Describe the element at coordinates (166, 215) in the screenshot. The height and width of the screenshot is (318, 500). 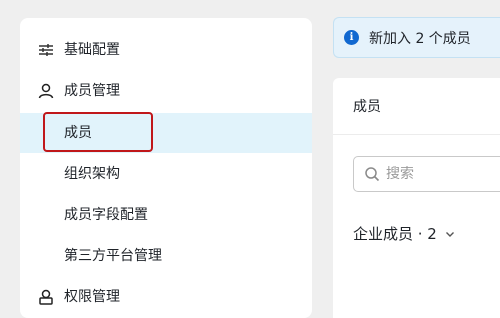
I see `sidebar-item-member-fields: 成员字段配置` at that location.